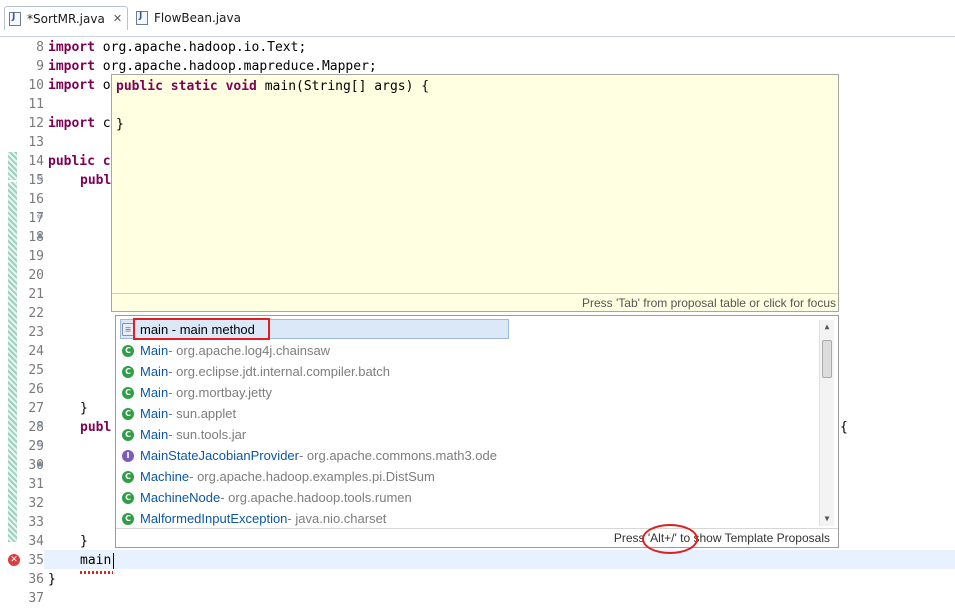 The height and width of the screenshot is (608, 955). I want to click on line-number: 8, so click(40, 47).